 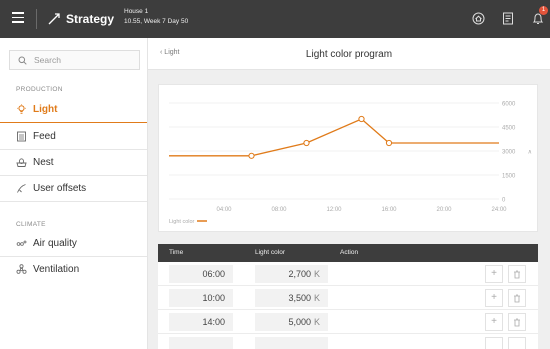 What do you see at coordinates (21, 269) in the screenshot?
I see `ventilation-icon` at bounding box center [21, 269].